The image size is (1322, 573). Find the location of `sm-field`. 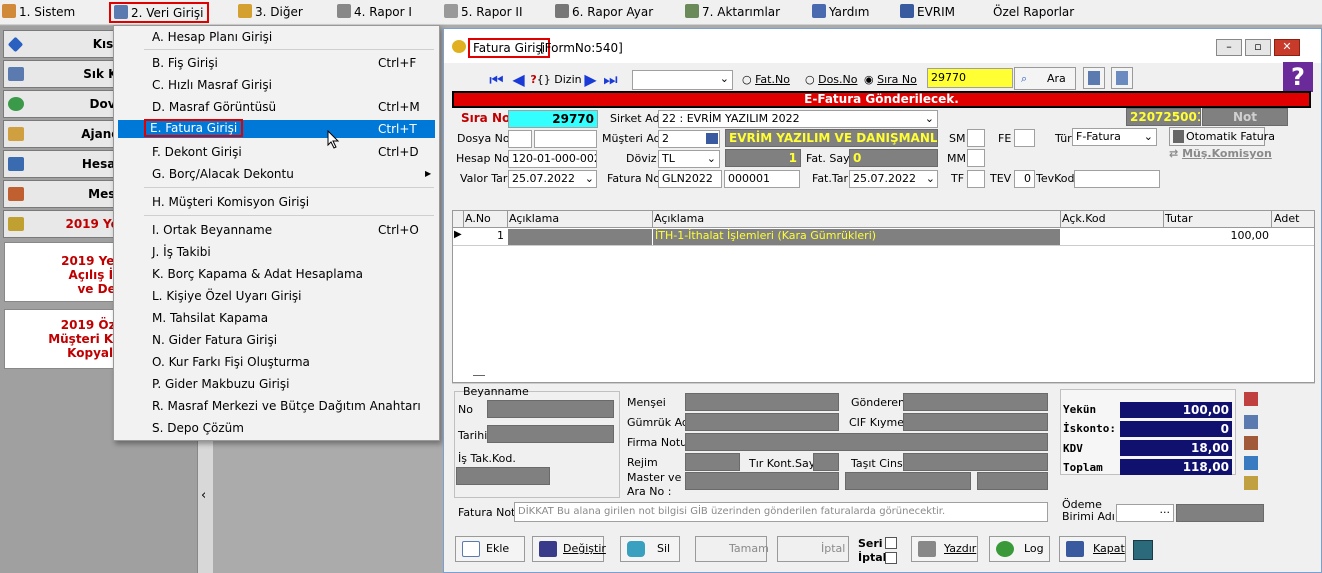

sm-field is located at coordinates (976, 138).